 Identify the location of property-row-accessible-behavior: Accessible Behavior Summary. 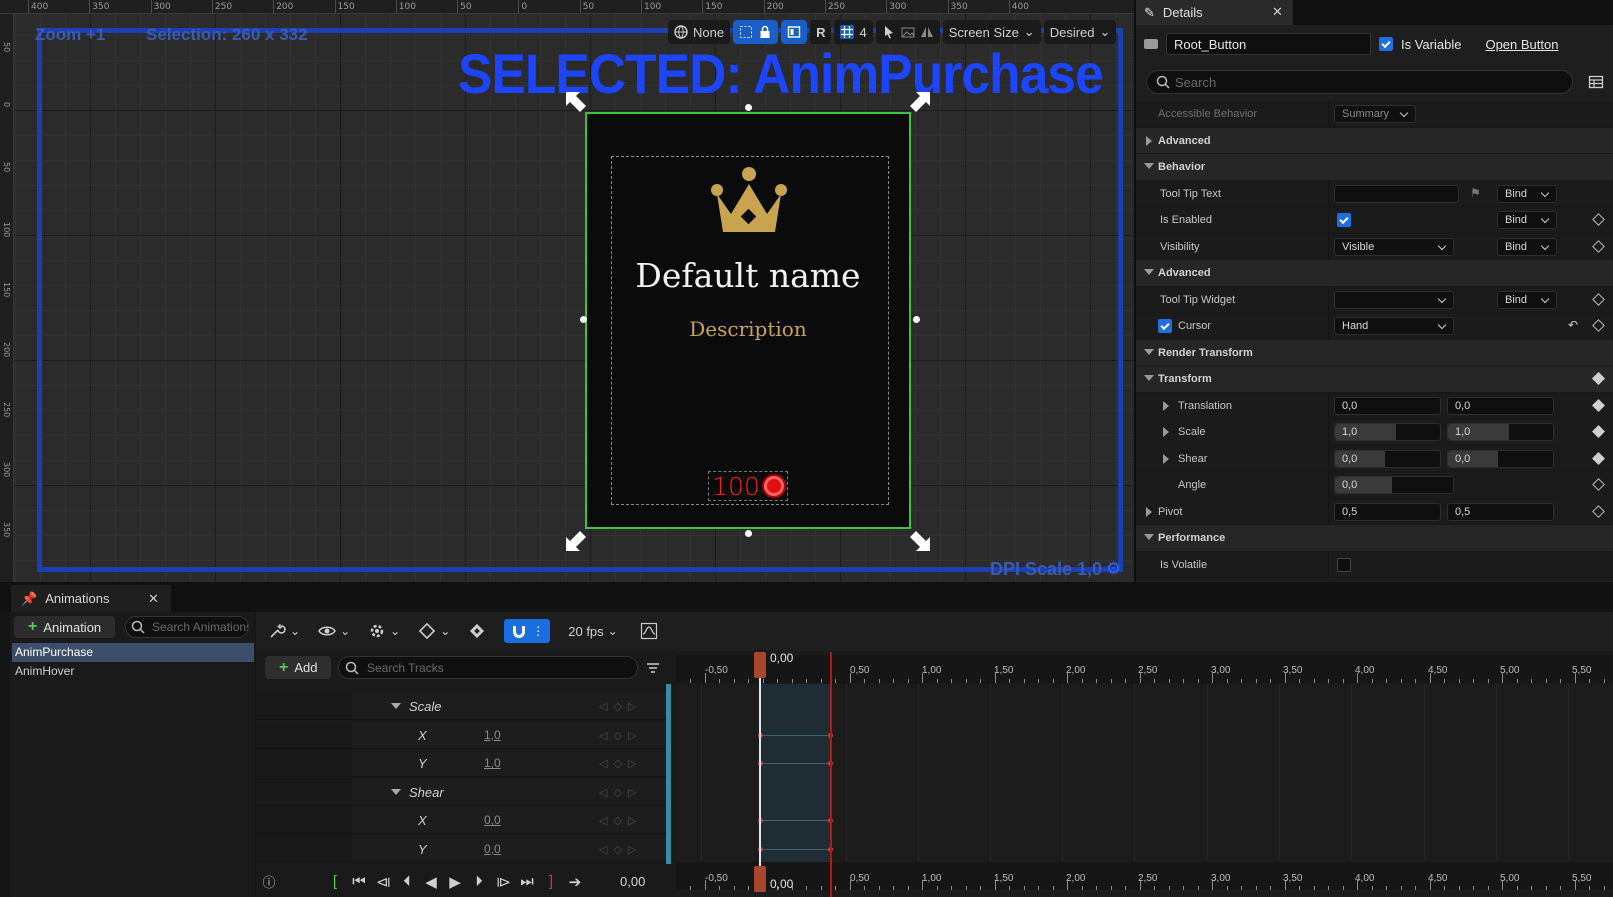
(1374, 114).